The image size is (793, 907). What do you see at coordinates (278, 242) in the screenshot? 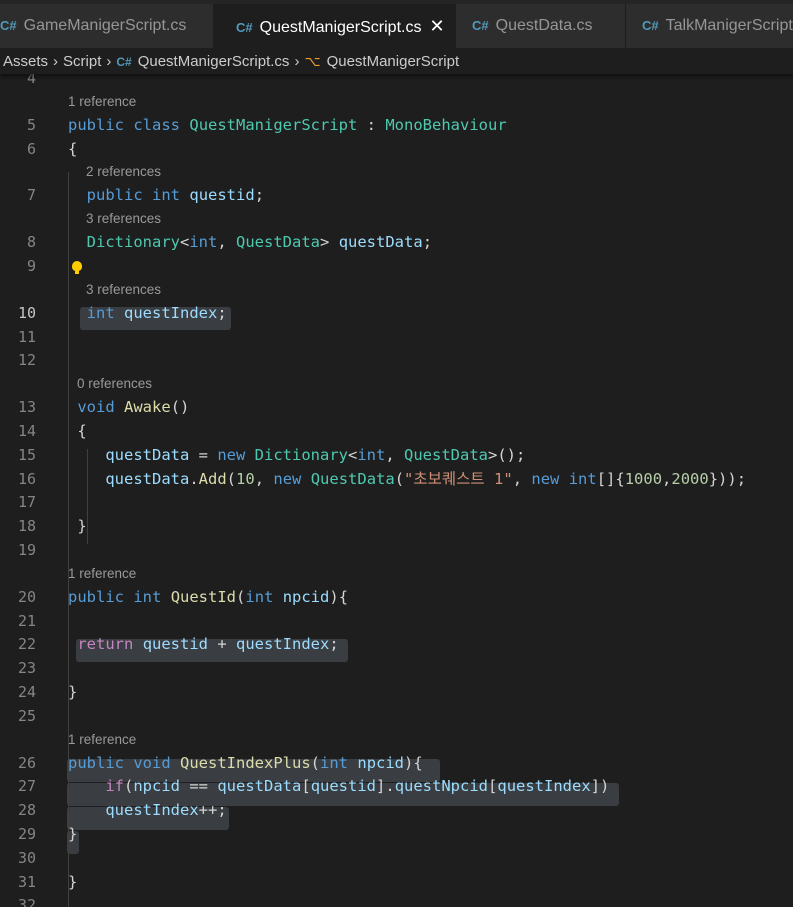
I see `code-token: QuestData` at bounding box center [278, 242].